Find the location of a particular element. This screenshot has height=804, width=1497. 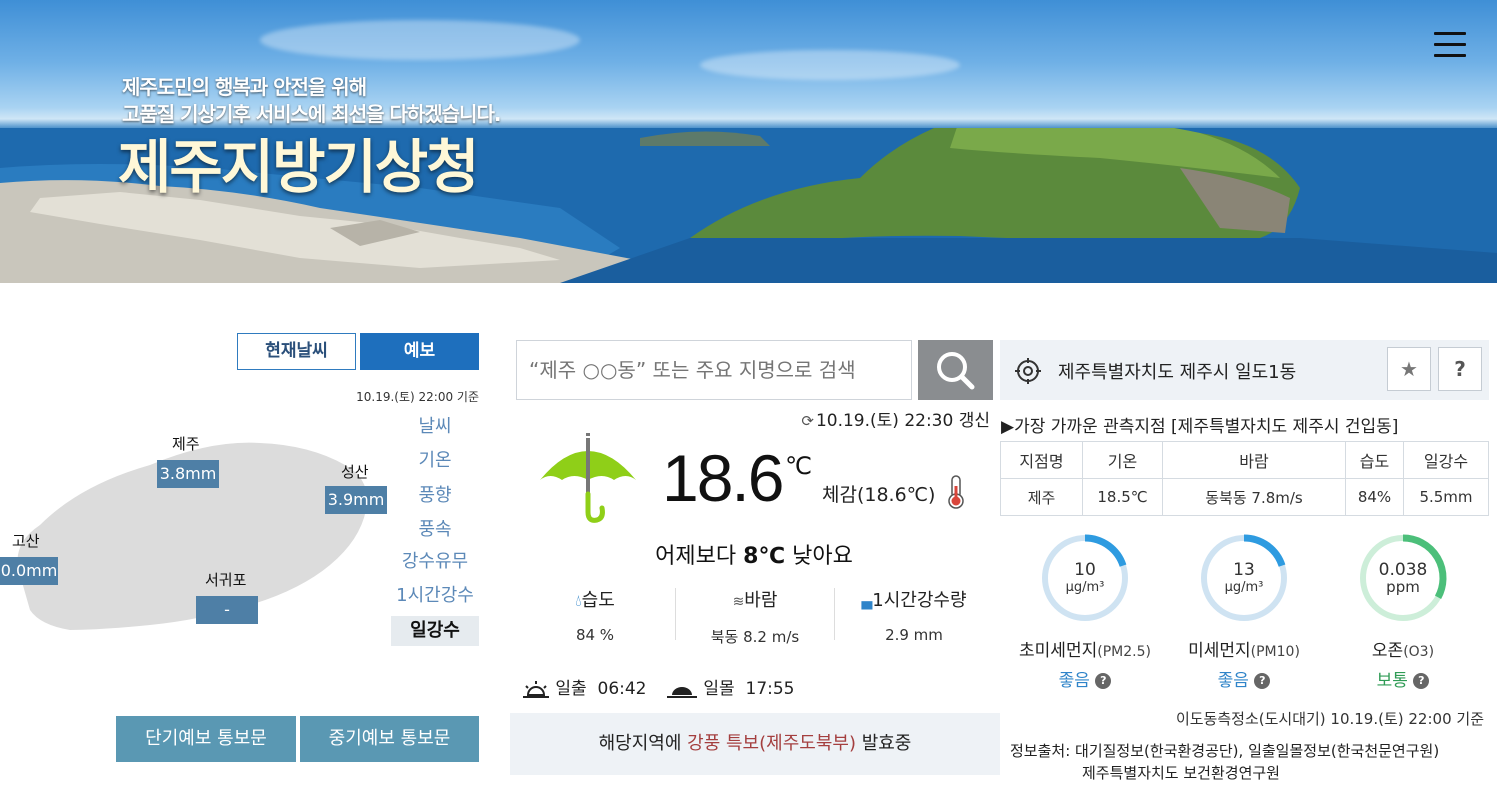

table-header: 기온 is located at coordinates (1122, 460).